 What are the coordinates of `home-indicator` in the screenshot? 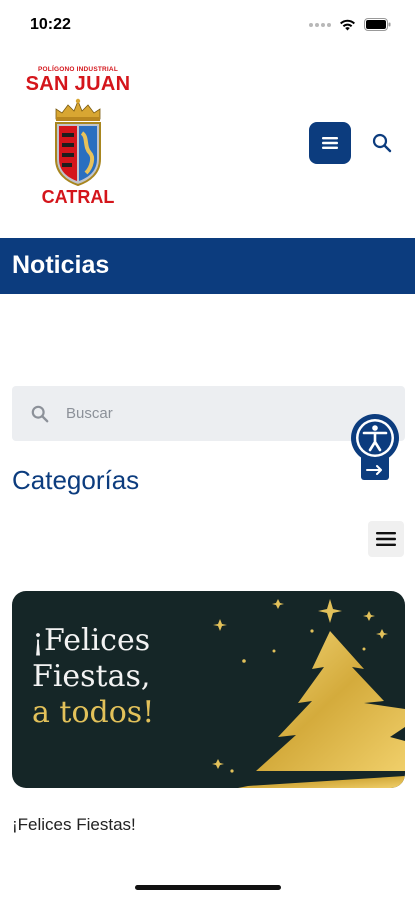 It's located at (208, 887).